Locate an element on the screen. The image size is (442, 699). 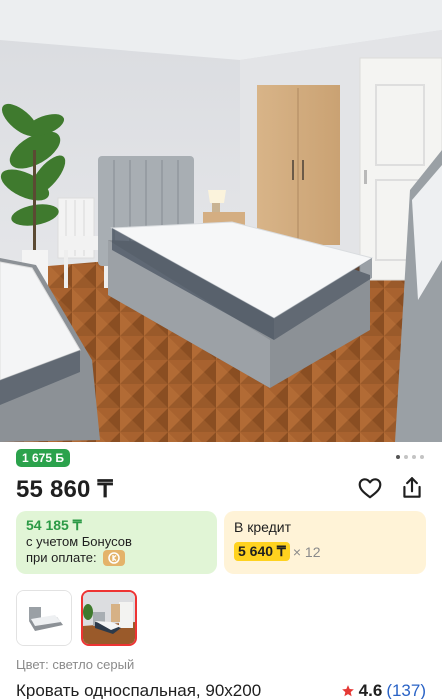
thumbnail-bed-product is located at coordinates (44, 618).